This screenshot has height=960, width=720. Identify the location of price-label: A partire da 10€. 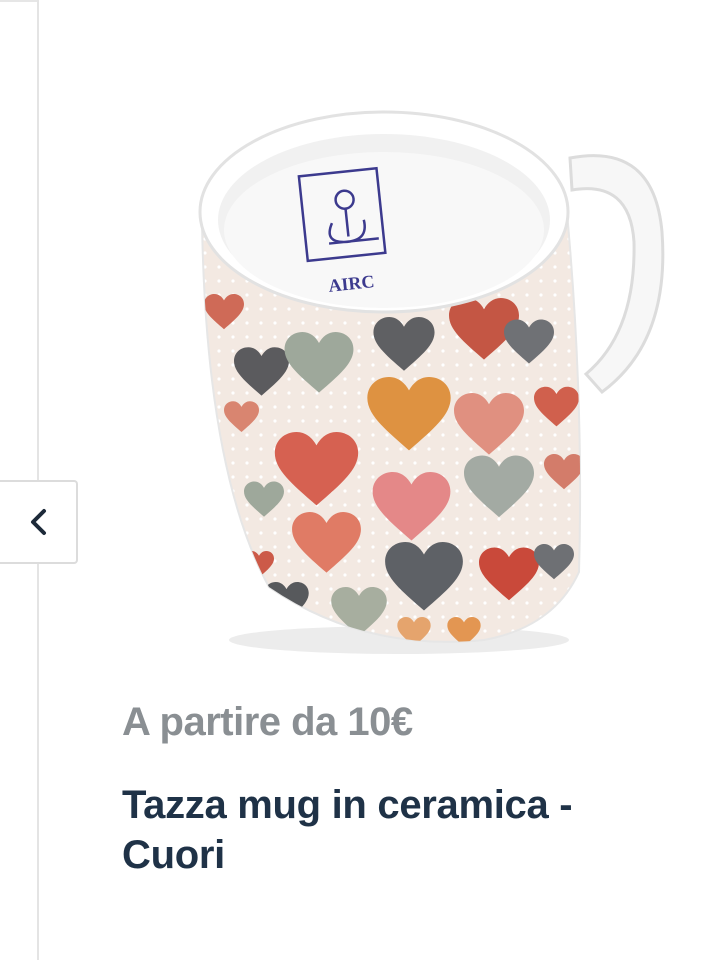
(267, 722).